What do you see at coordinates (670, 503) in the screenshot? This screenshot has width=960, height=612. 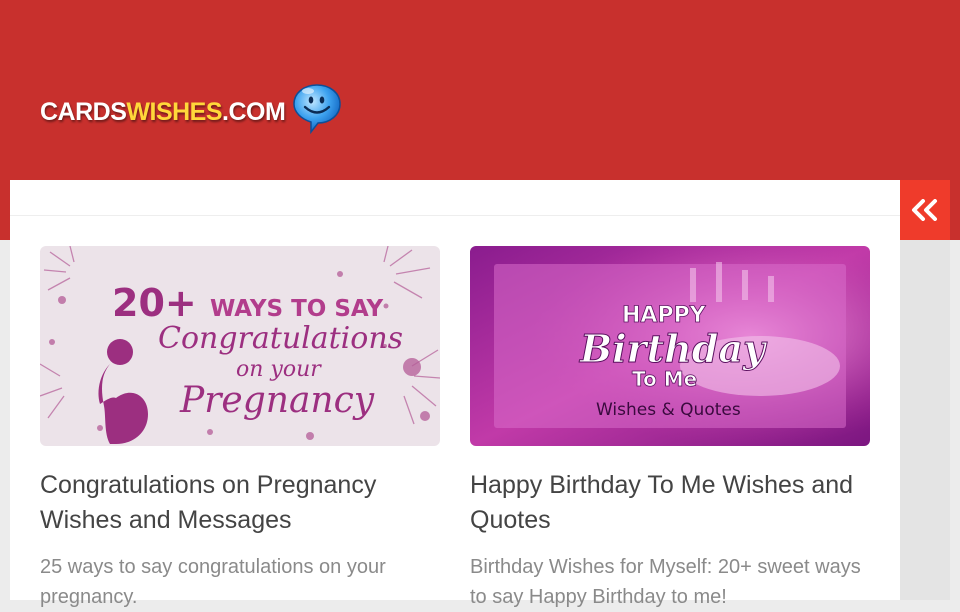 I see `post-title: Happy Birthday To Me Wishes and Quotes` at bounding box center [670, 503].